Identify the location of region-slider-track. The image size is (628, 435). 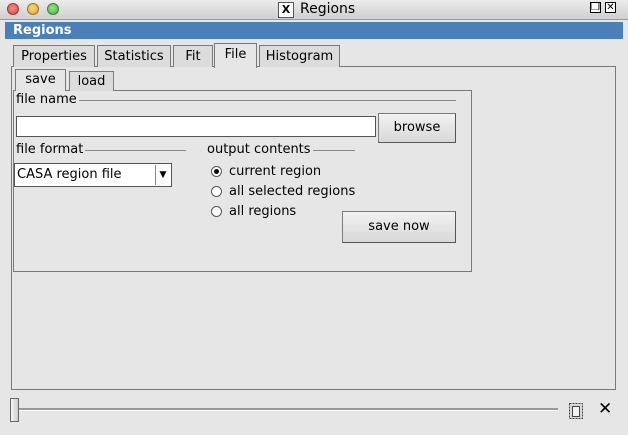
(285, 409).